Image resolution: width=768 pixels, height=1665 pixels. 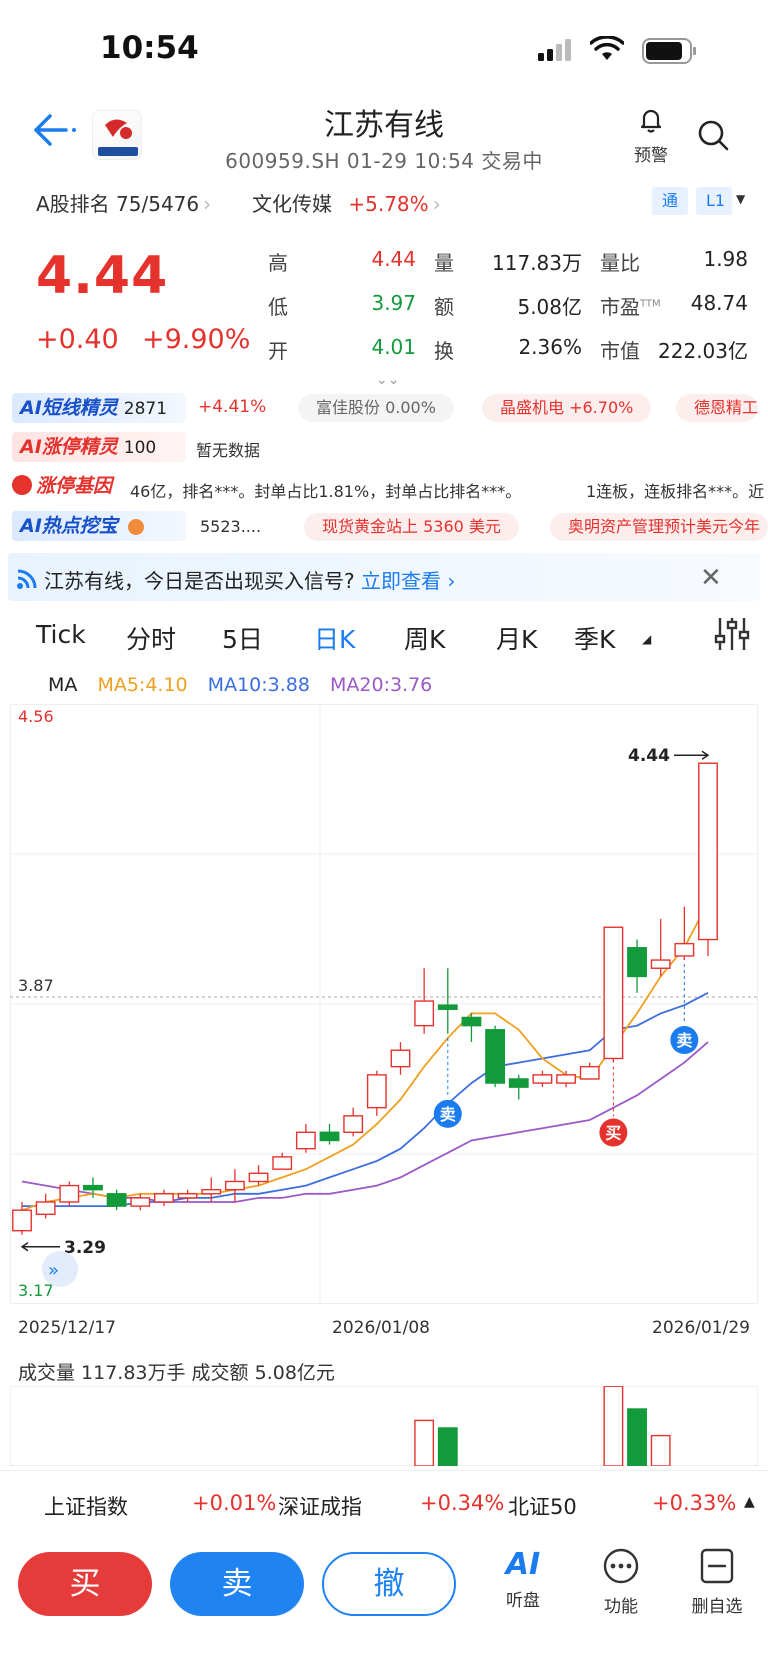 What do you see at coordinates (607, 48) in the screenshot?
I see `wifi-icon` at bounding box center [607, 48].